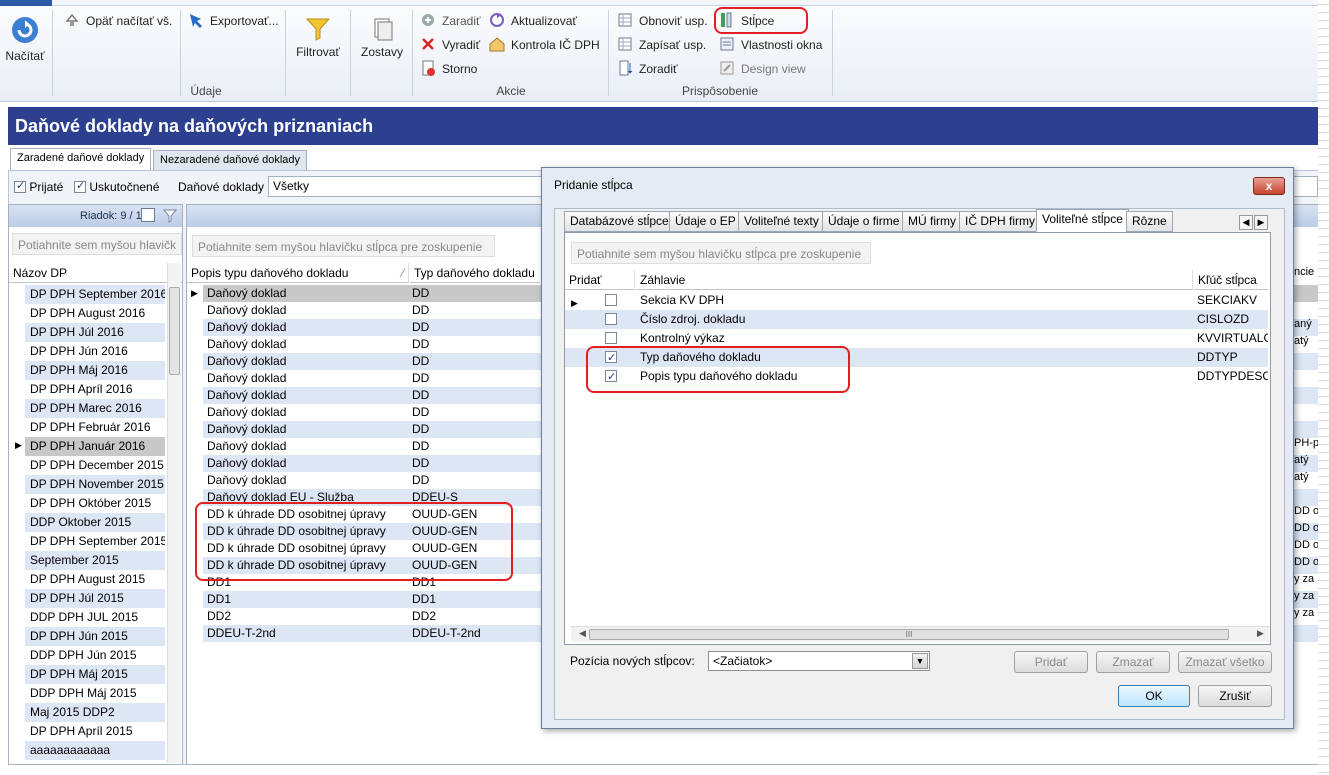  I want to click on scroll-right-arrow-icon: ▶, so click(1260, 633).